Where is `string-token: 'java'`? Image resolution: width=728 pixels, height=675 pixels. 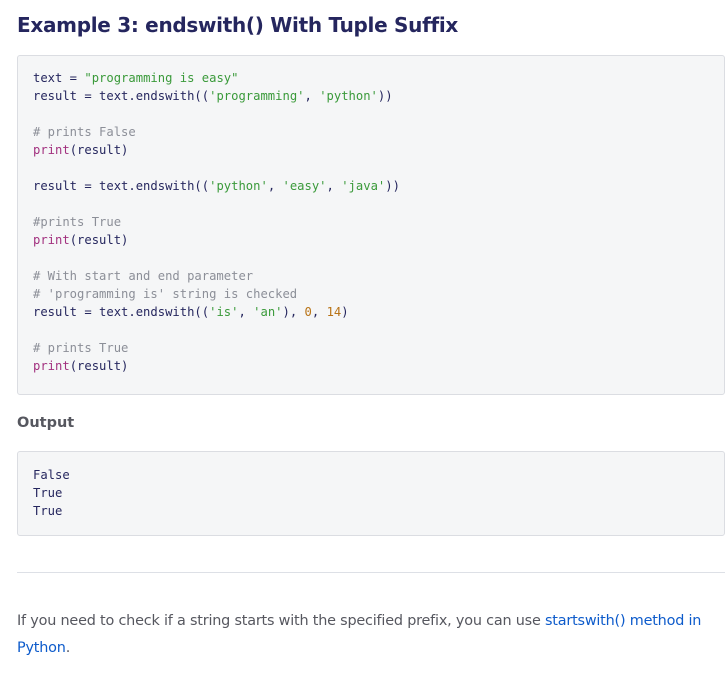
string-token: 'java' is located at coordinates (363, 186).